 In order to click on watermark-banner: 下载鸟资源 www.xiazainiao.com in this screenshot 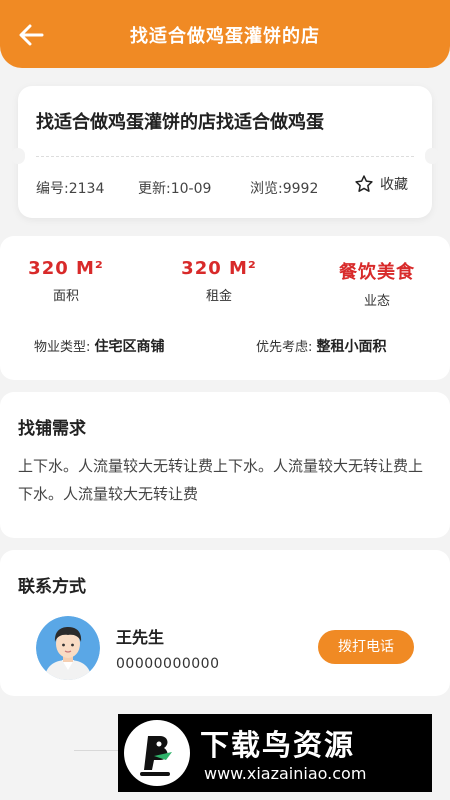, I will do `click(275, 753)`.